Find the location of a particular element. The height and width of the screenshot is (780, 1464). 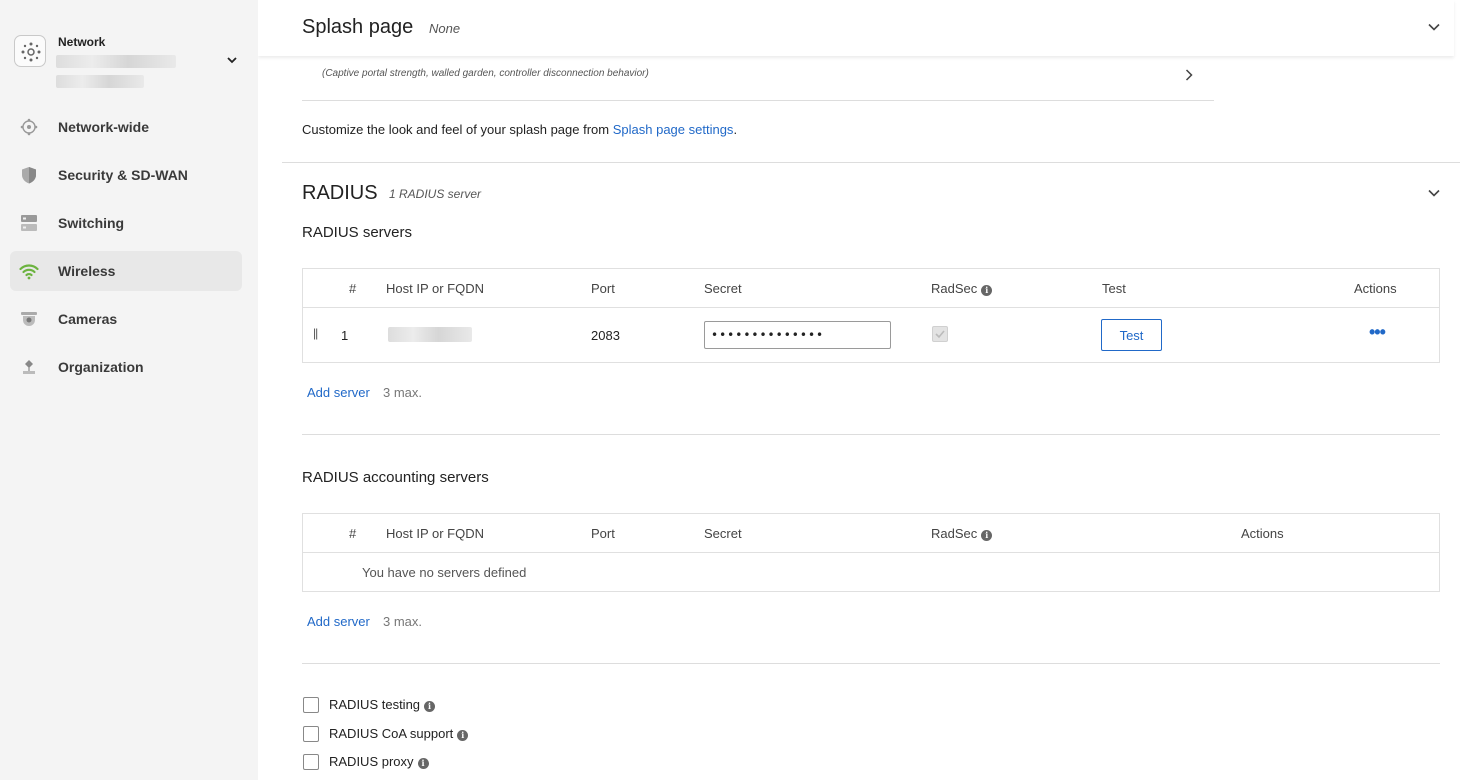

network-name-redacted is located at coordinates (116, 61).